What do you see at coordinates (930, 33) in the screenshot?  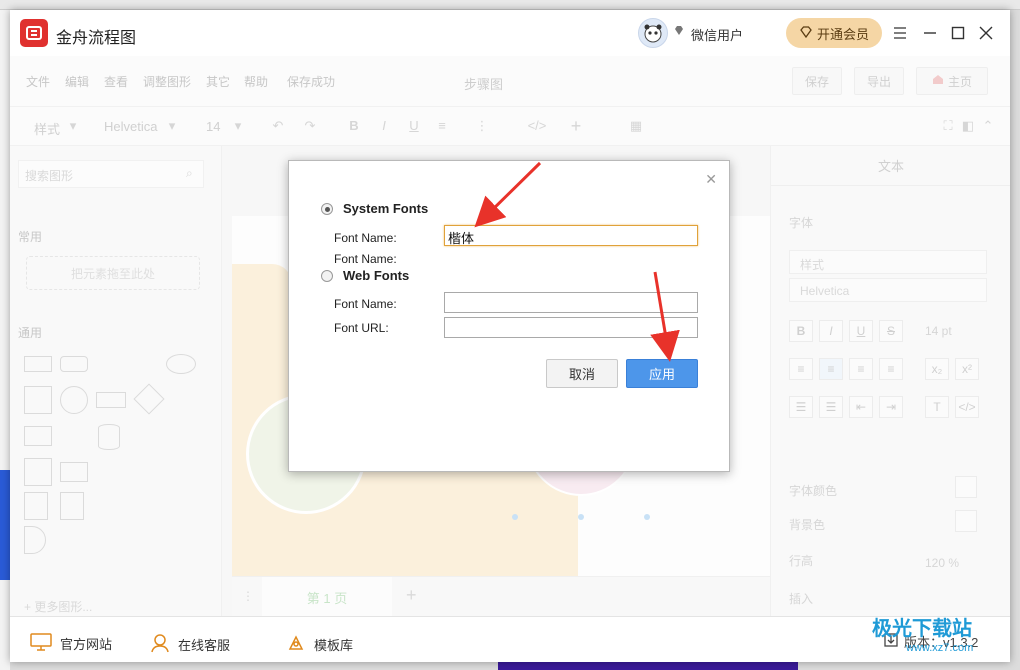 I see `minimize-icon` at bounding box center [930, 33].